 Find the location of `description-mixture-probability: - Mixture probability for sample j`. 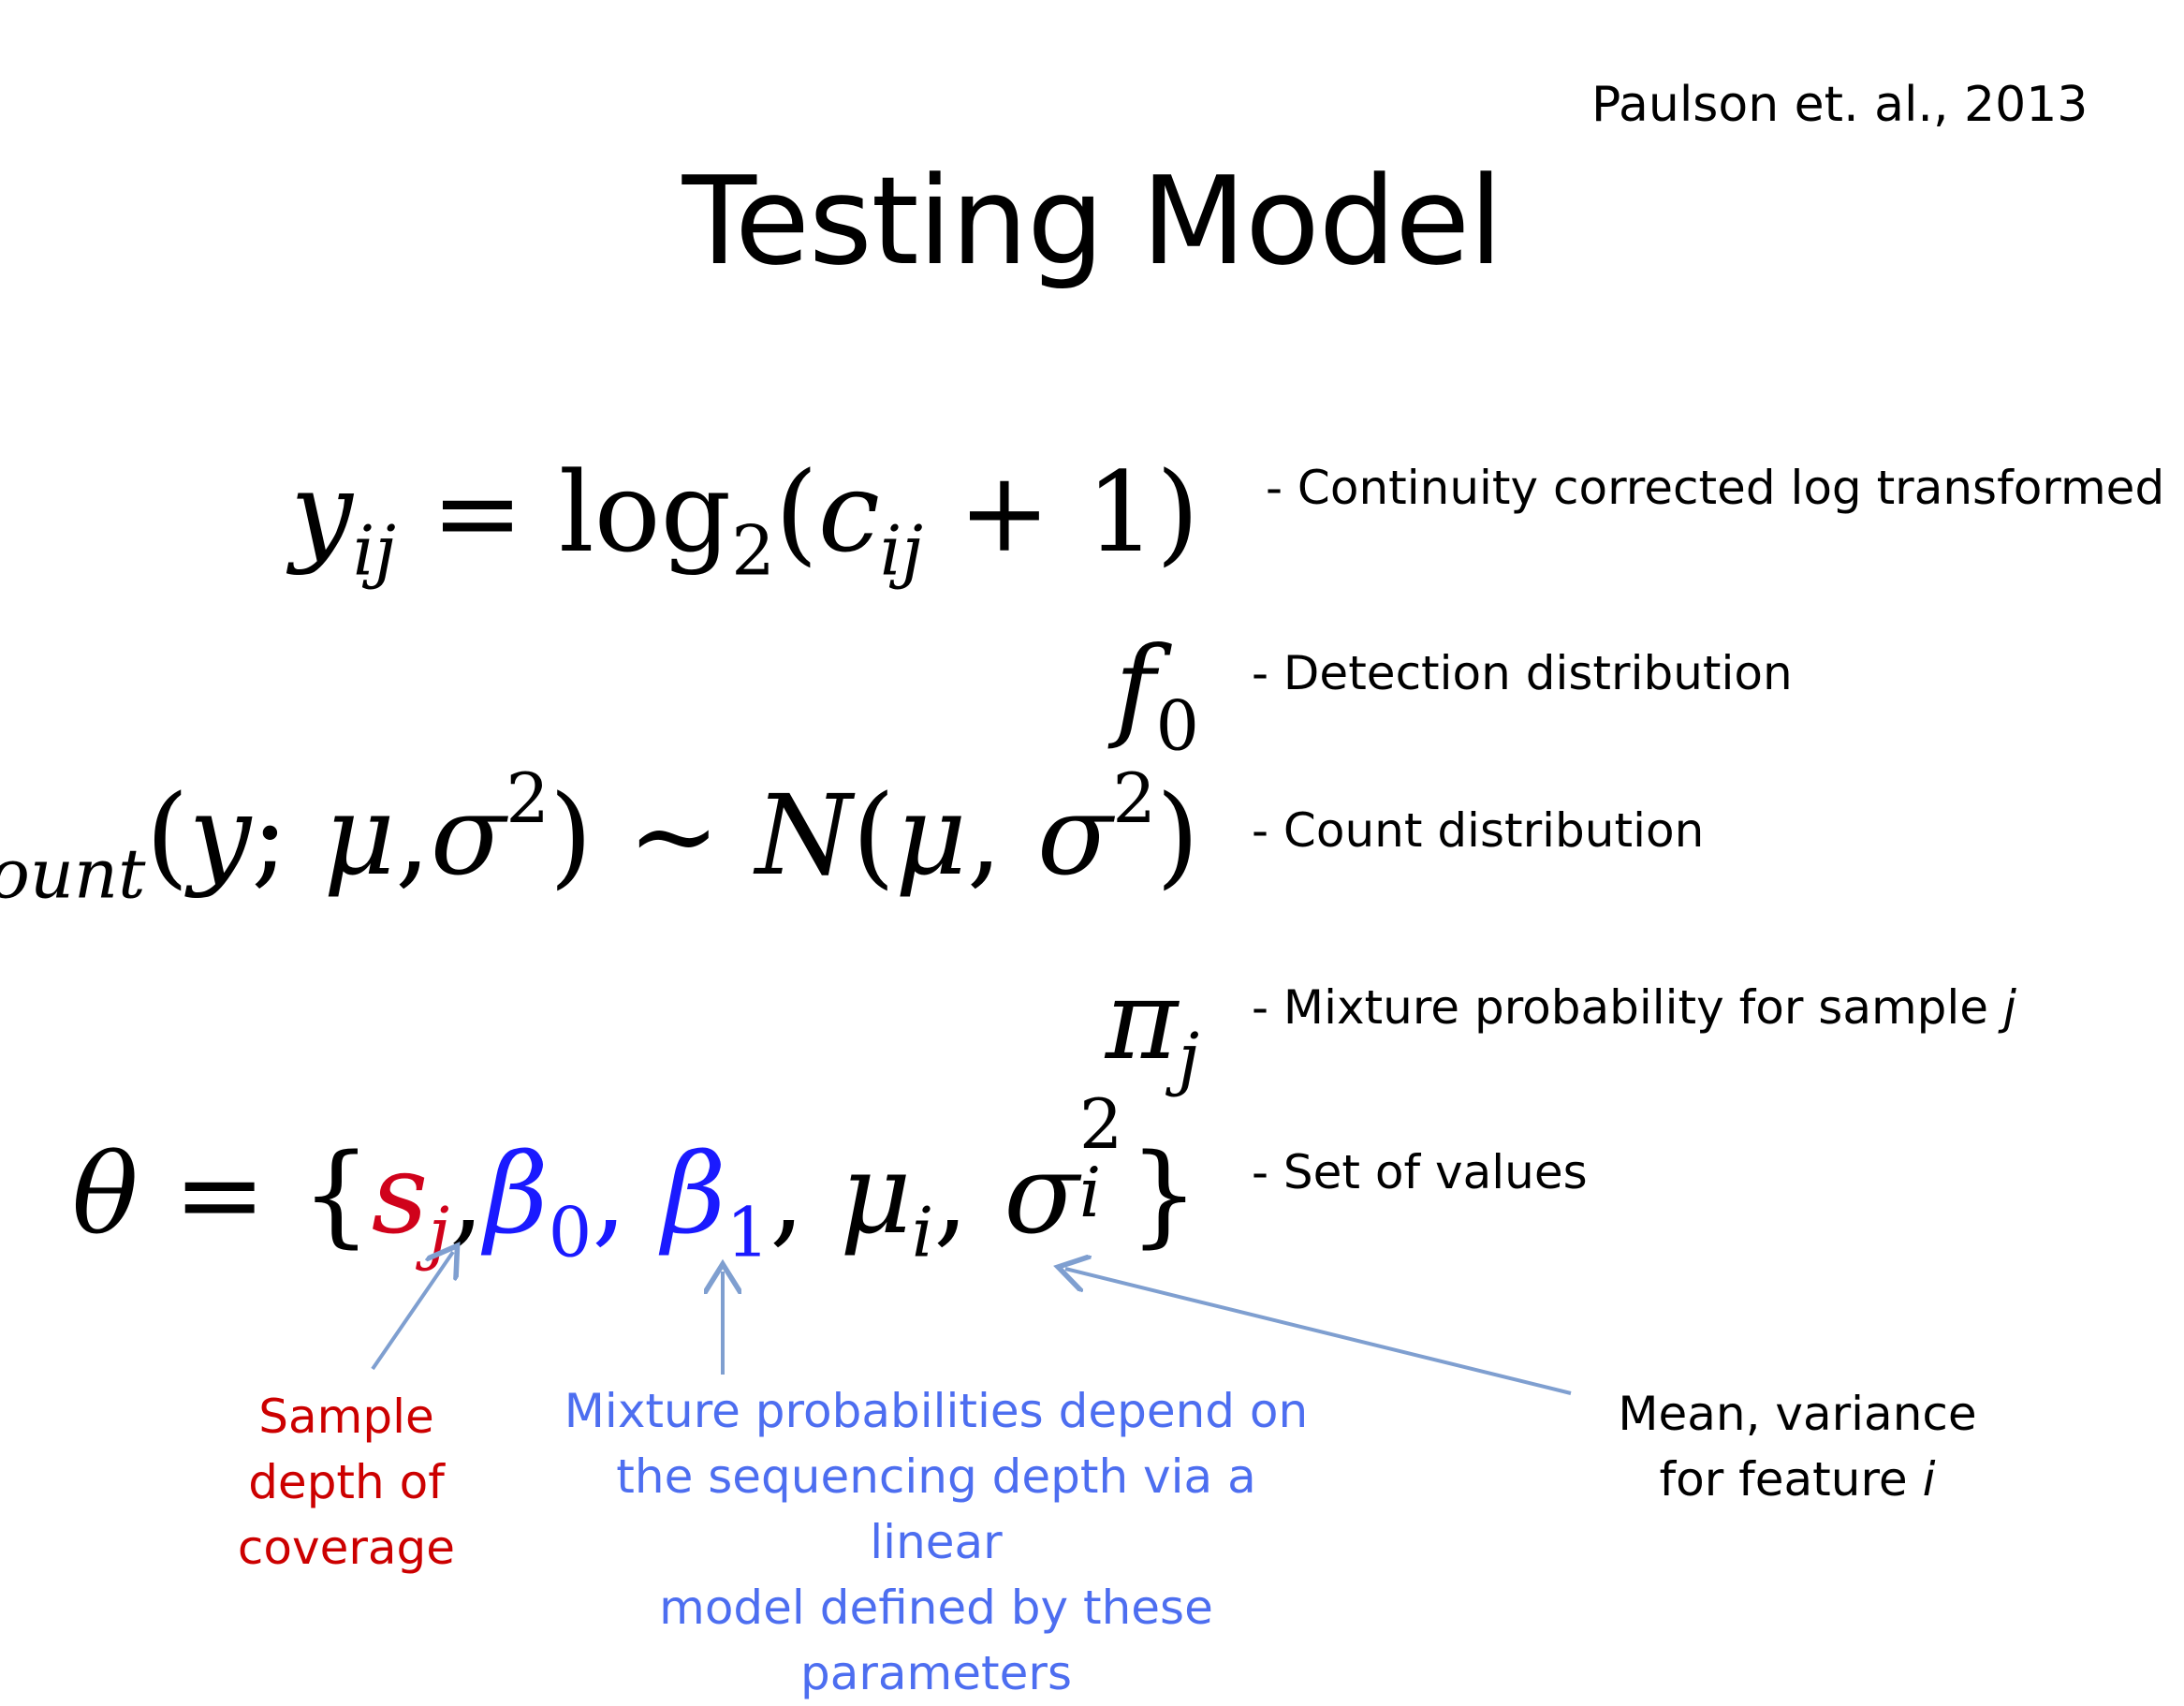

description-mixture-probability: - Mixture probability for sample j is located at coordinates (1634, 1008).